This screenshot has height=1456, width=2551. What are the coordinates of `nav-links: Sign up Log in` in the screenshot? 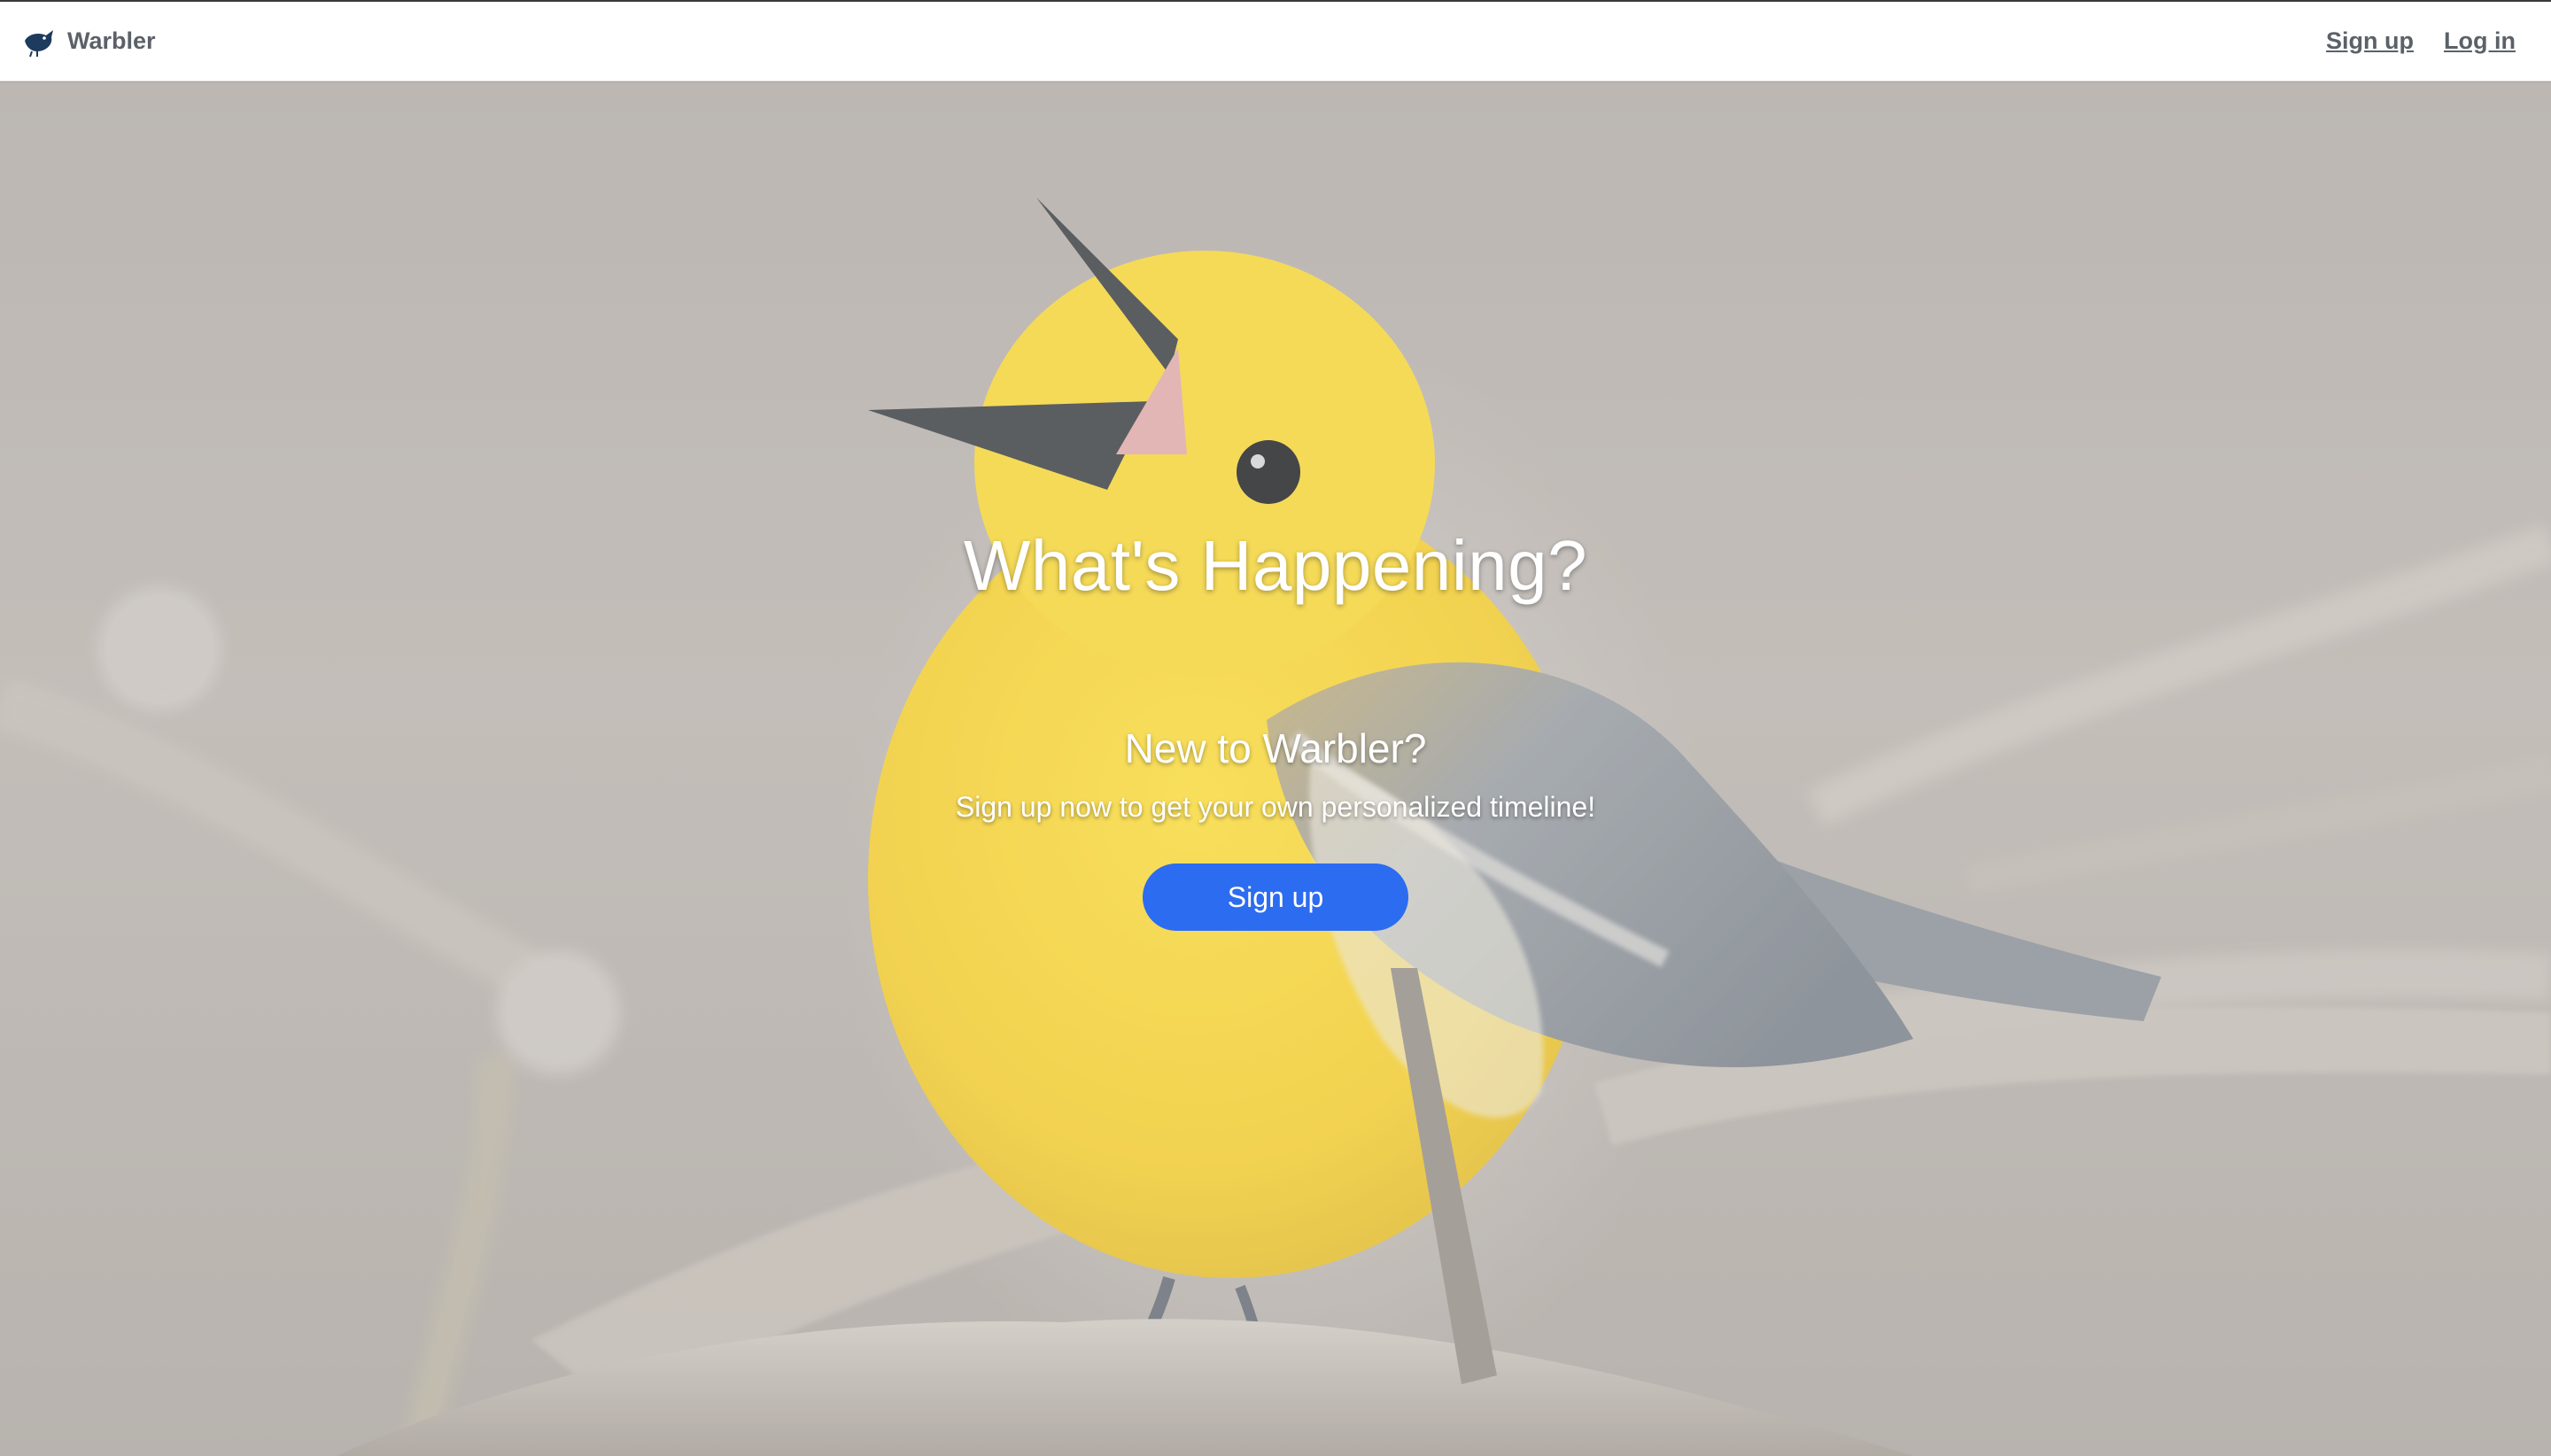 It's located at (2421, 41).